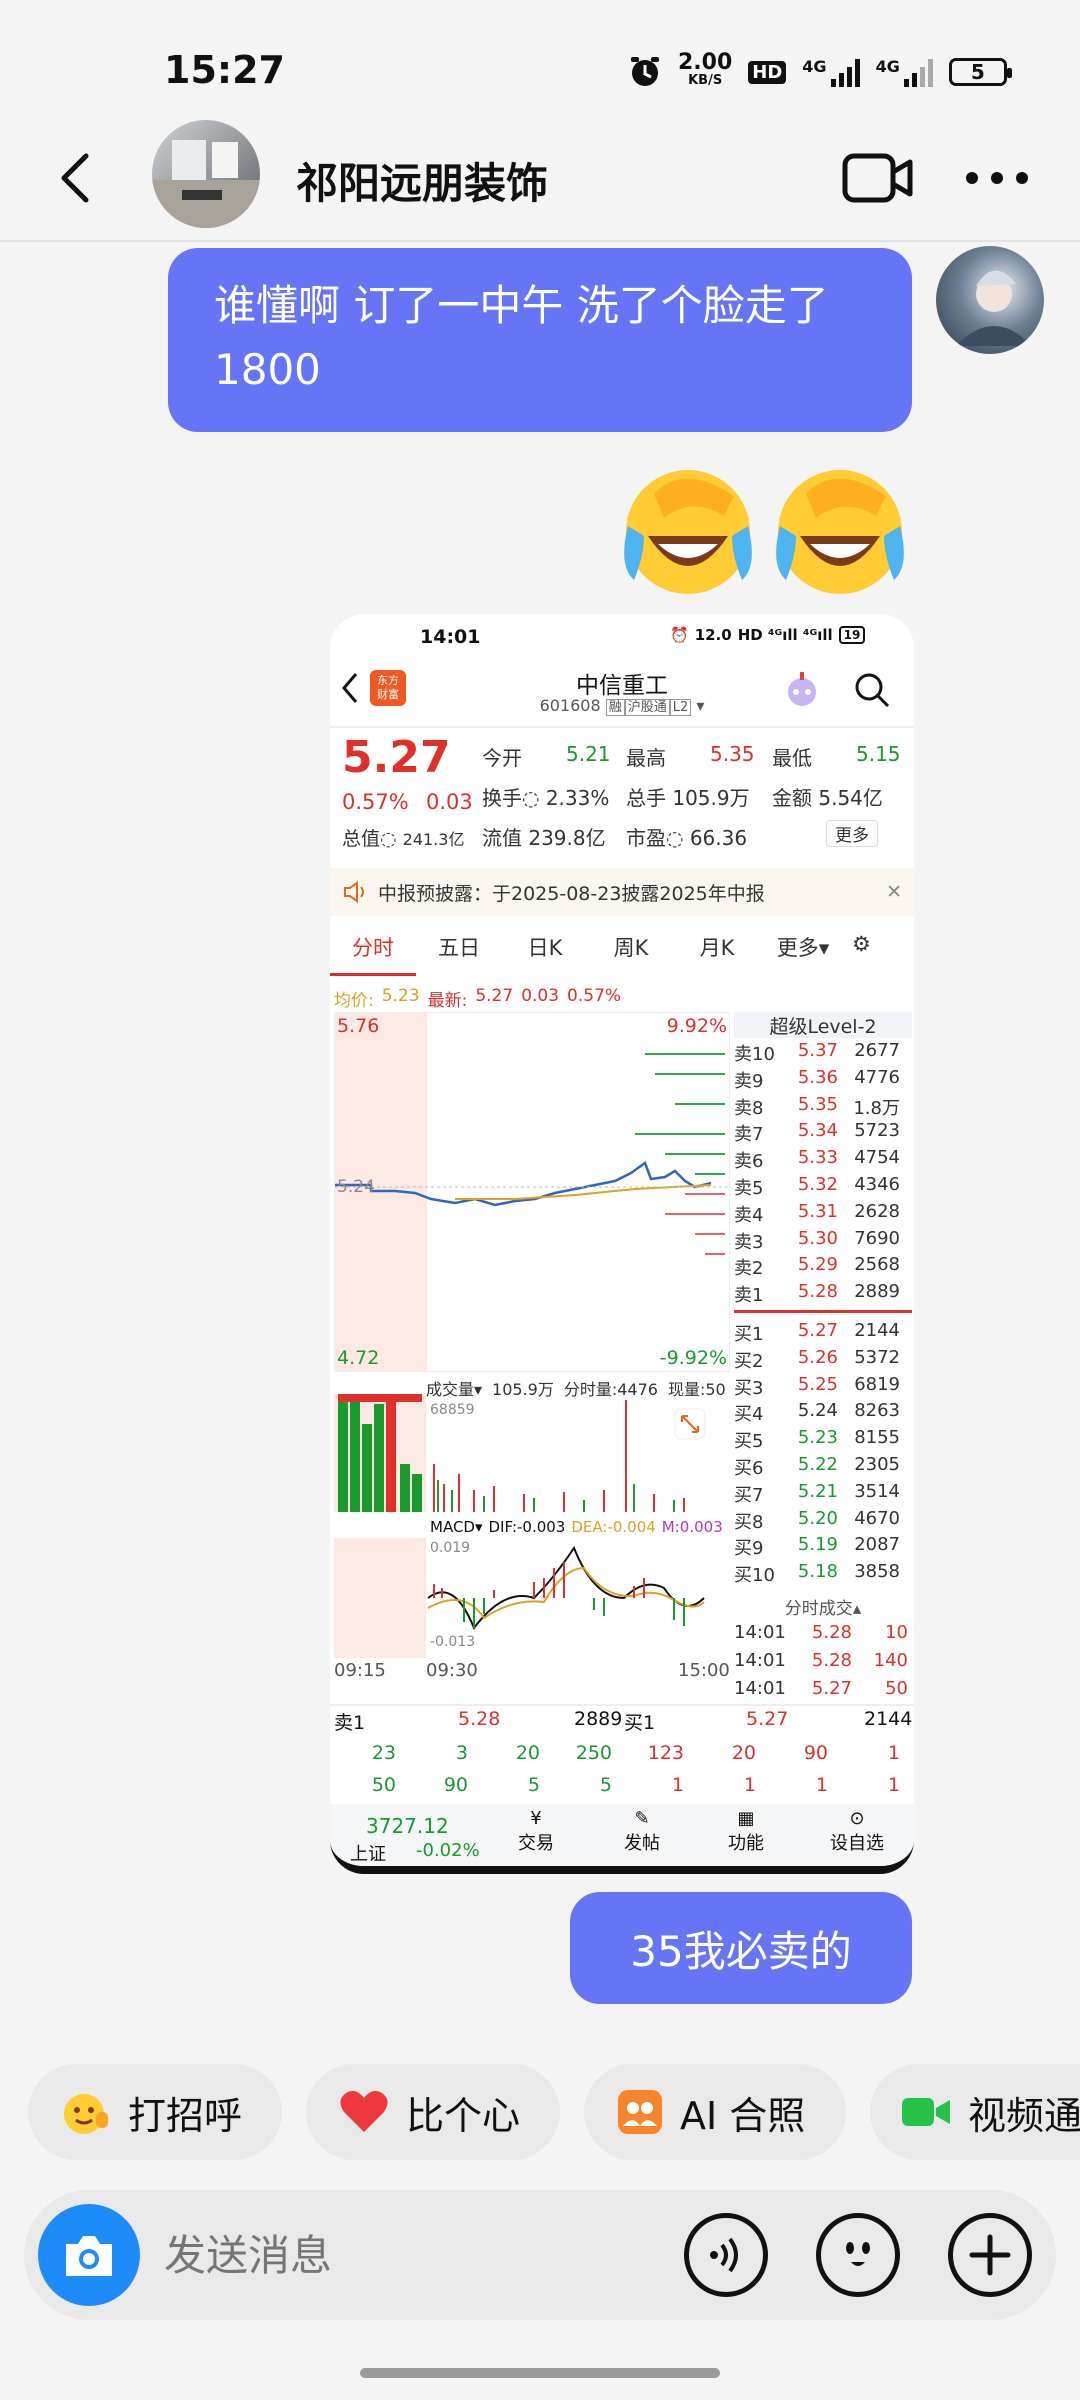 The image size is (1080, 2400). Describe the element at coordinates (375, 802) in the screenshot. I see `change-pct: 0.57%` at that location.